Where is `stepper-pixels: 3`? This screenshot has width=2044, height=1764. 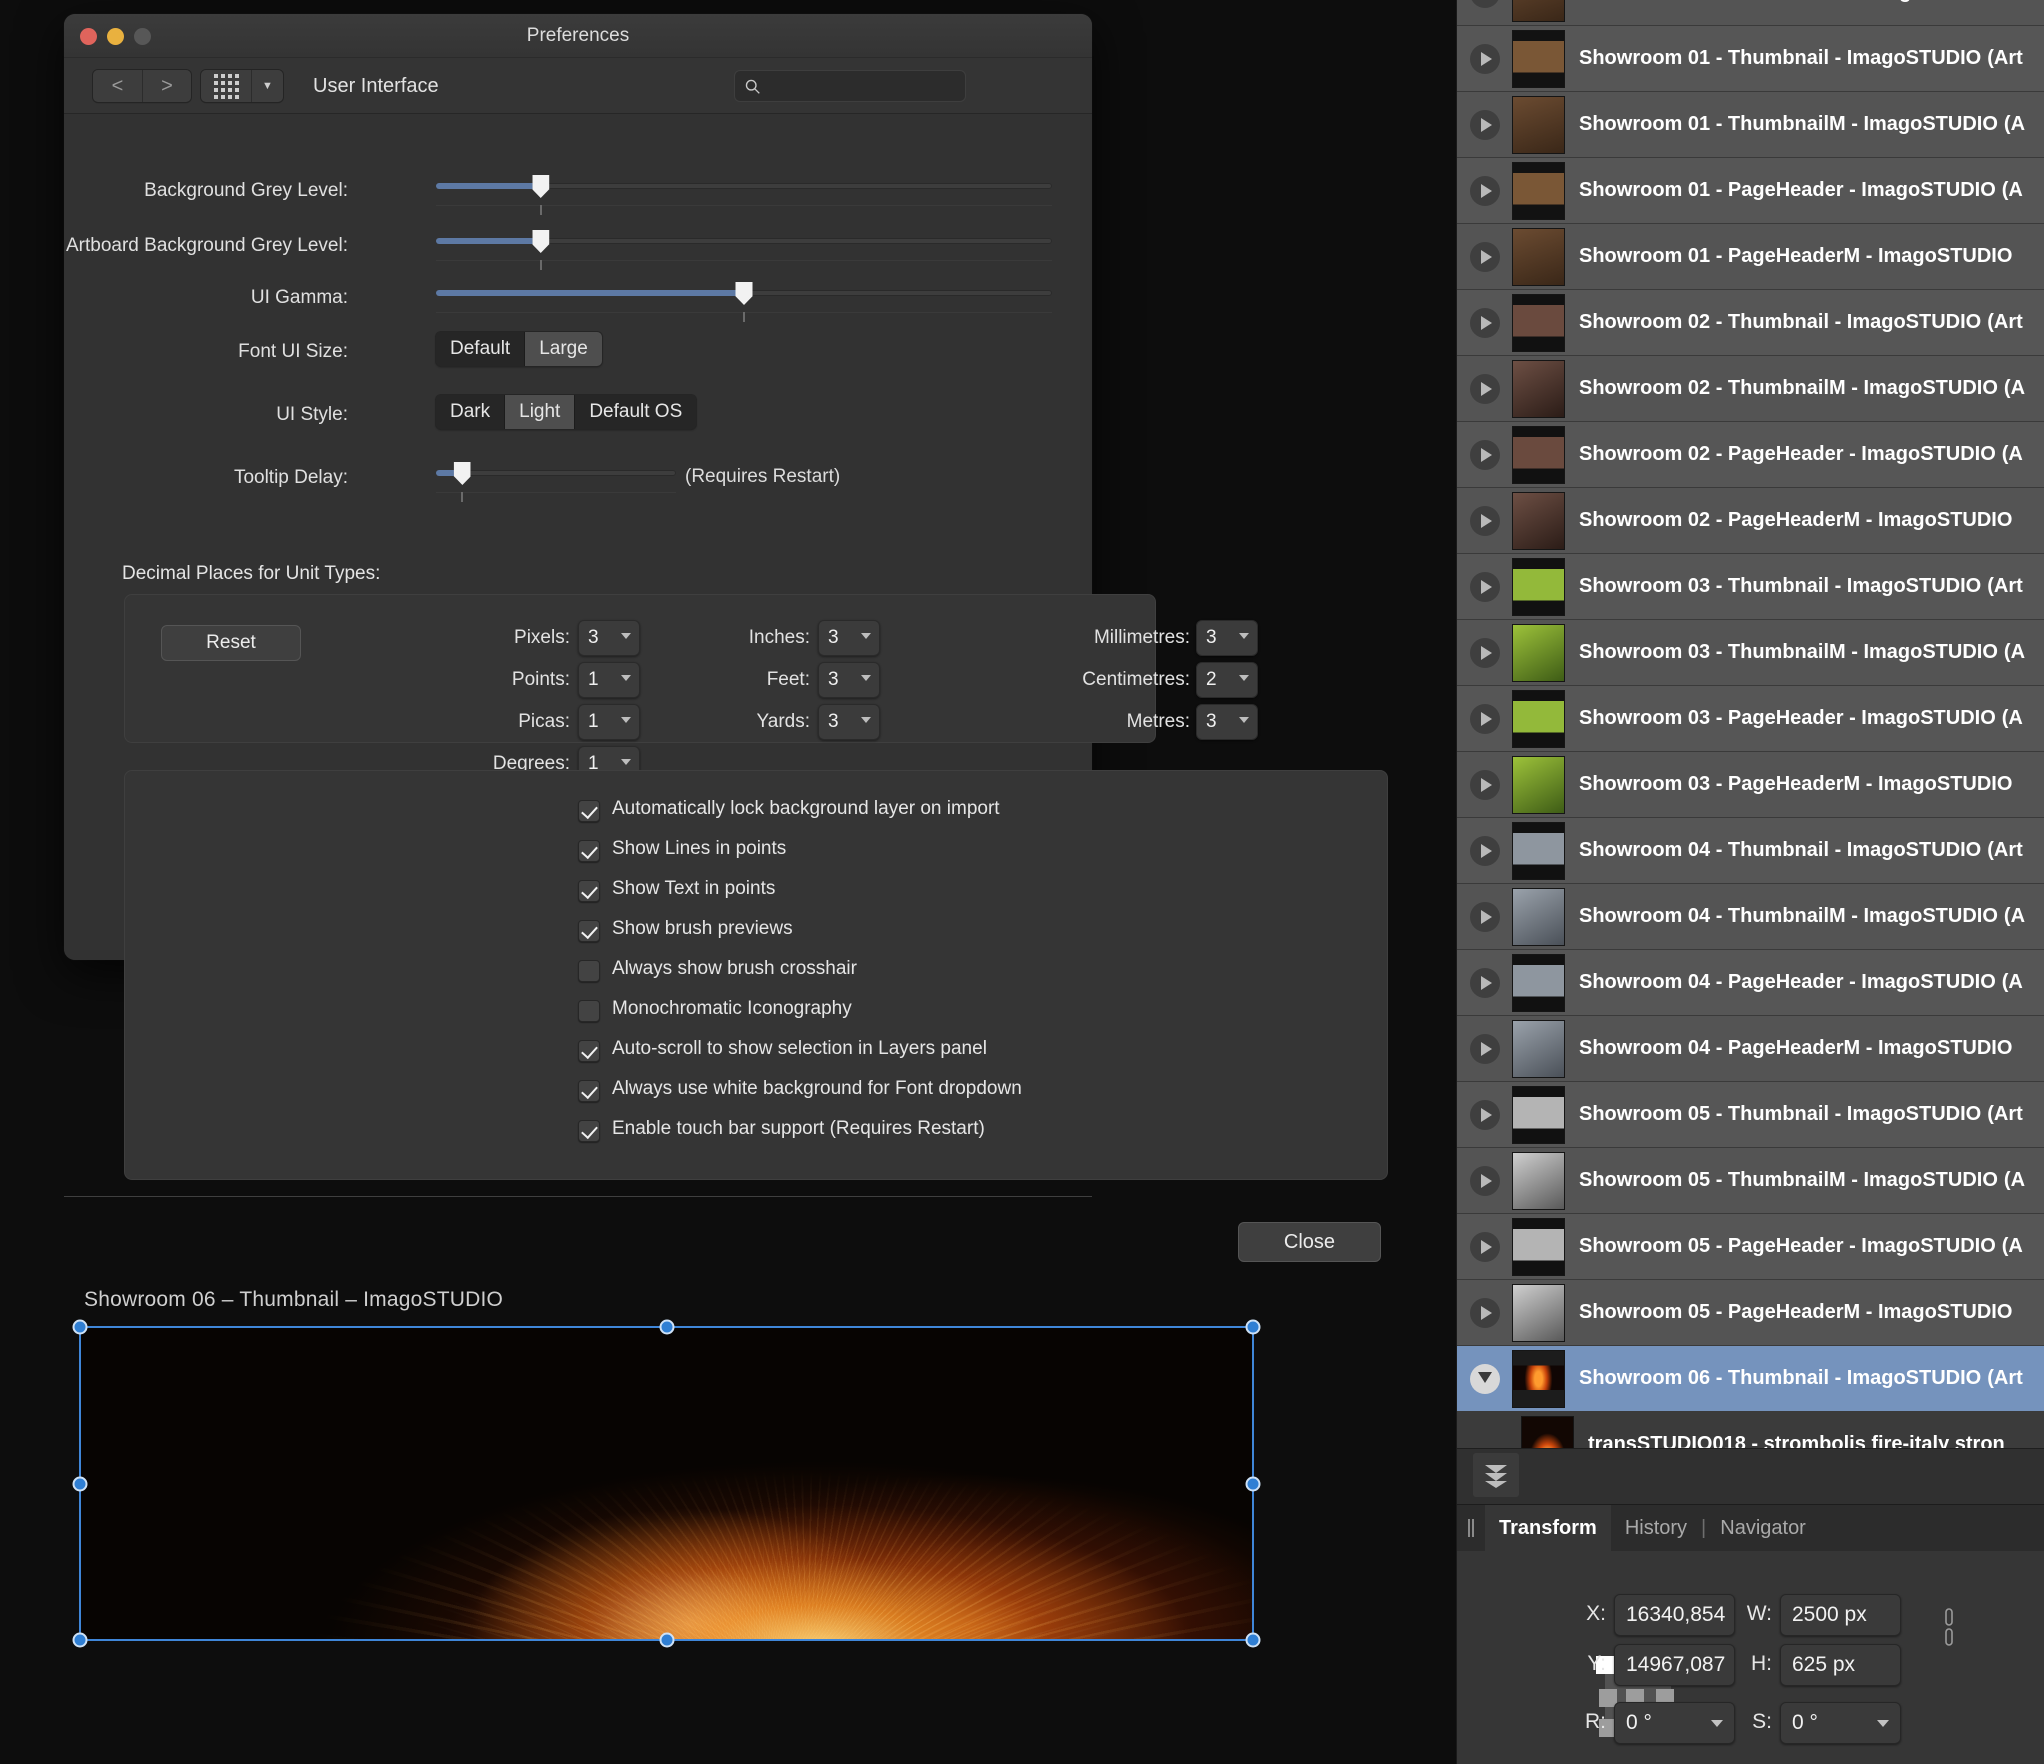
stepper-pixels: 3 is located at coordinates (609, 638).